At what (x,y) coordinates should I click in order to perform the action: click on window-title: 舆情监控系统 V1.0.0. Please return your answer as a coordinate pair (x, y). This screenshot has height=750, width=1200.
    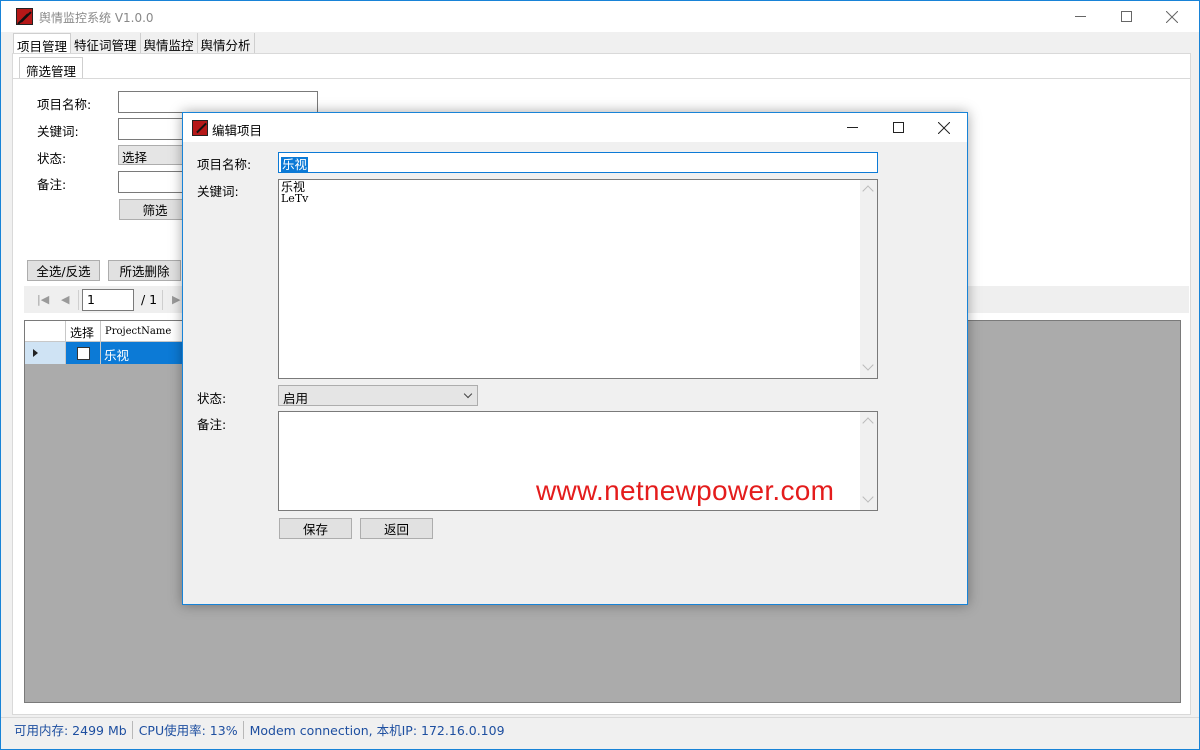
    Looking at the image, I should click on (96, 18).